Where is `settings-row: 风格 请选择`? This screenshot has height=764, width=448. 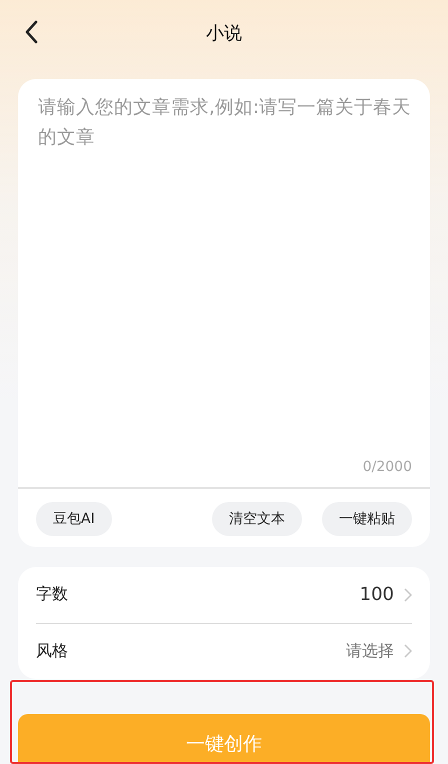 settings-row: 风格 请选择 is located at coordinates (224, 650).